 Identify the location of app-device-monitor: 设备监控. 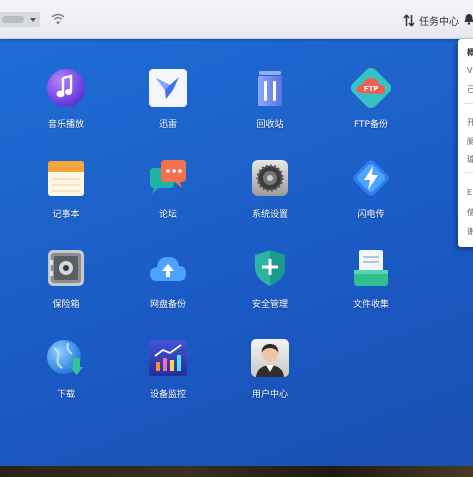
(168, 378).